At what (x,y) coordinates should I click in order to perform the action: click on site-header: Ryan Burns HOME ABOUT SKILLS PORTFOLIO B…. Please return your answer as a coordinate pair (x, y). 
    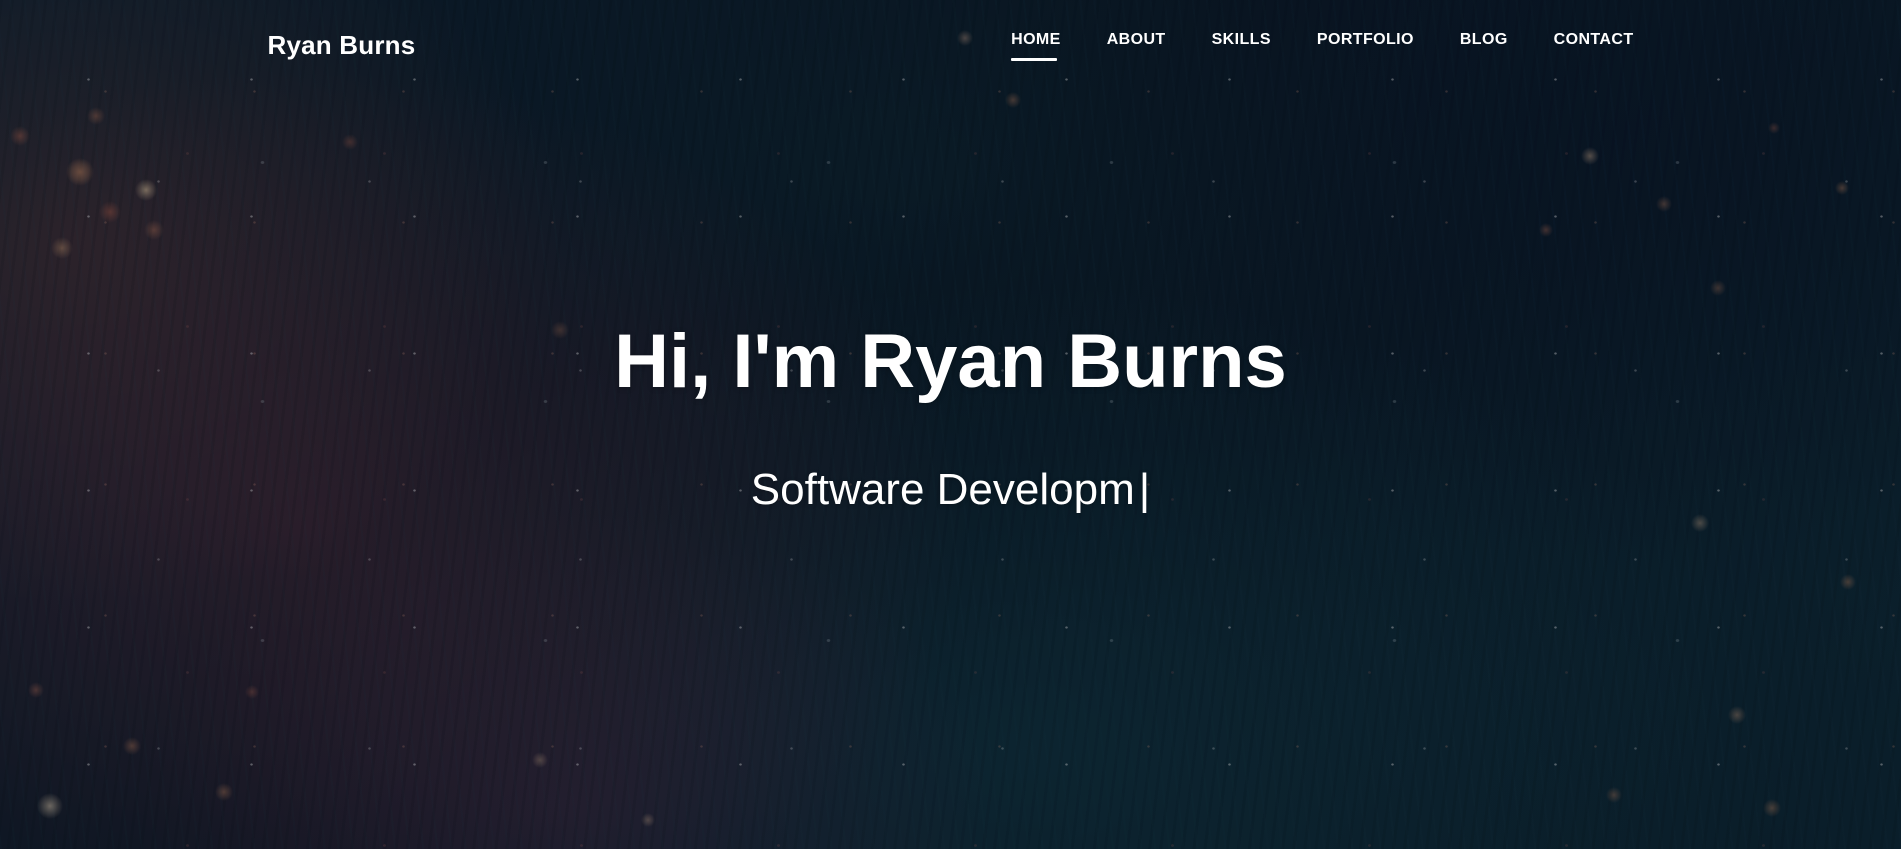
    Looking at the image, I should click on (950, 30).